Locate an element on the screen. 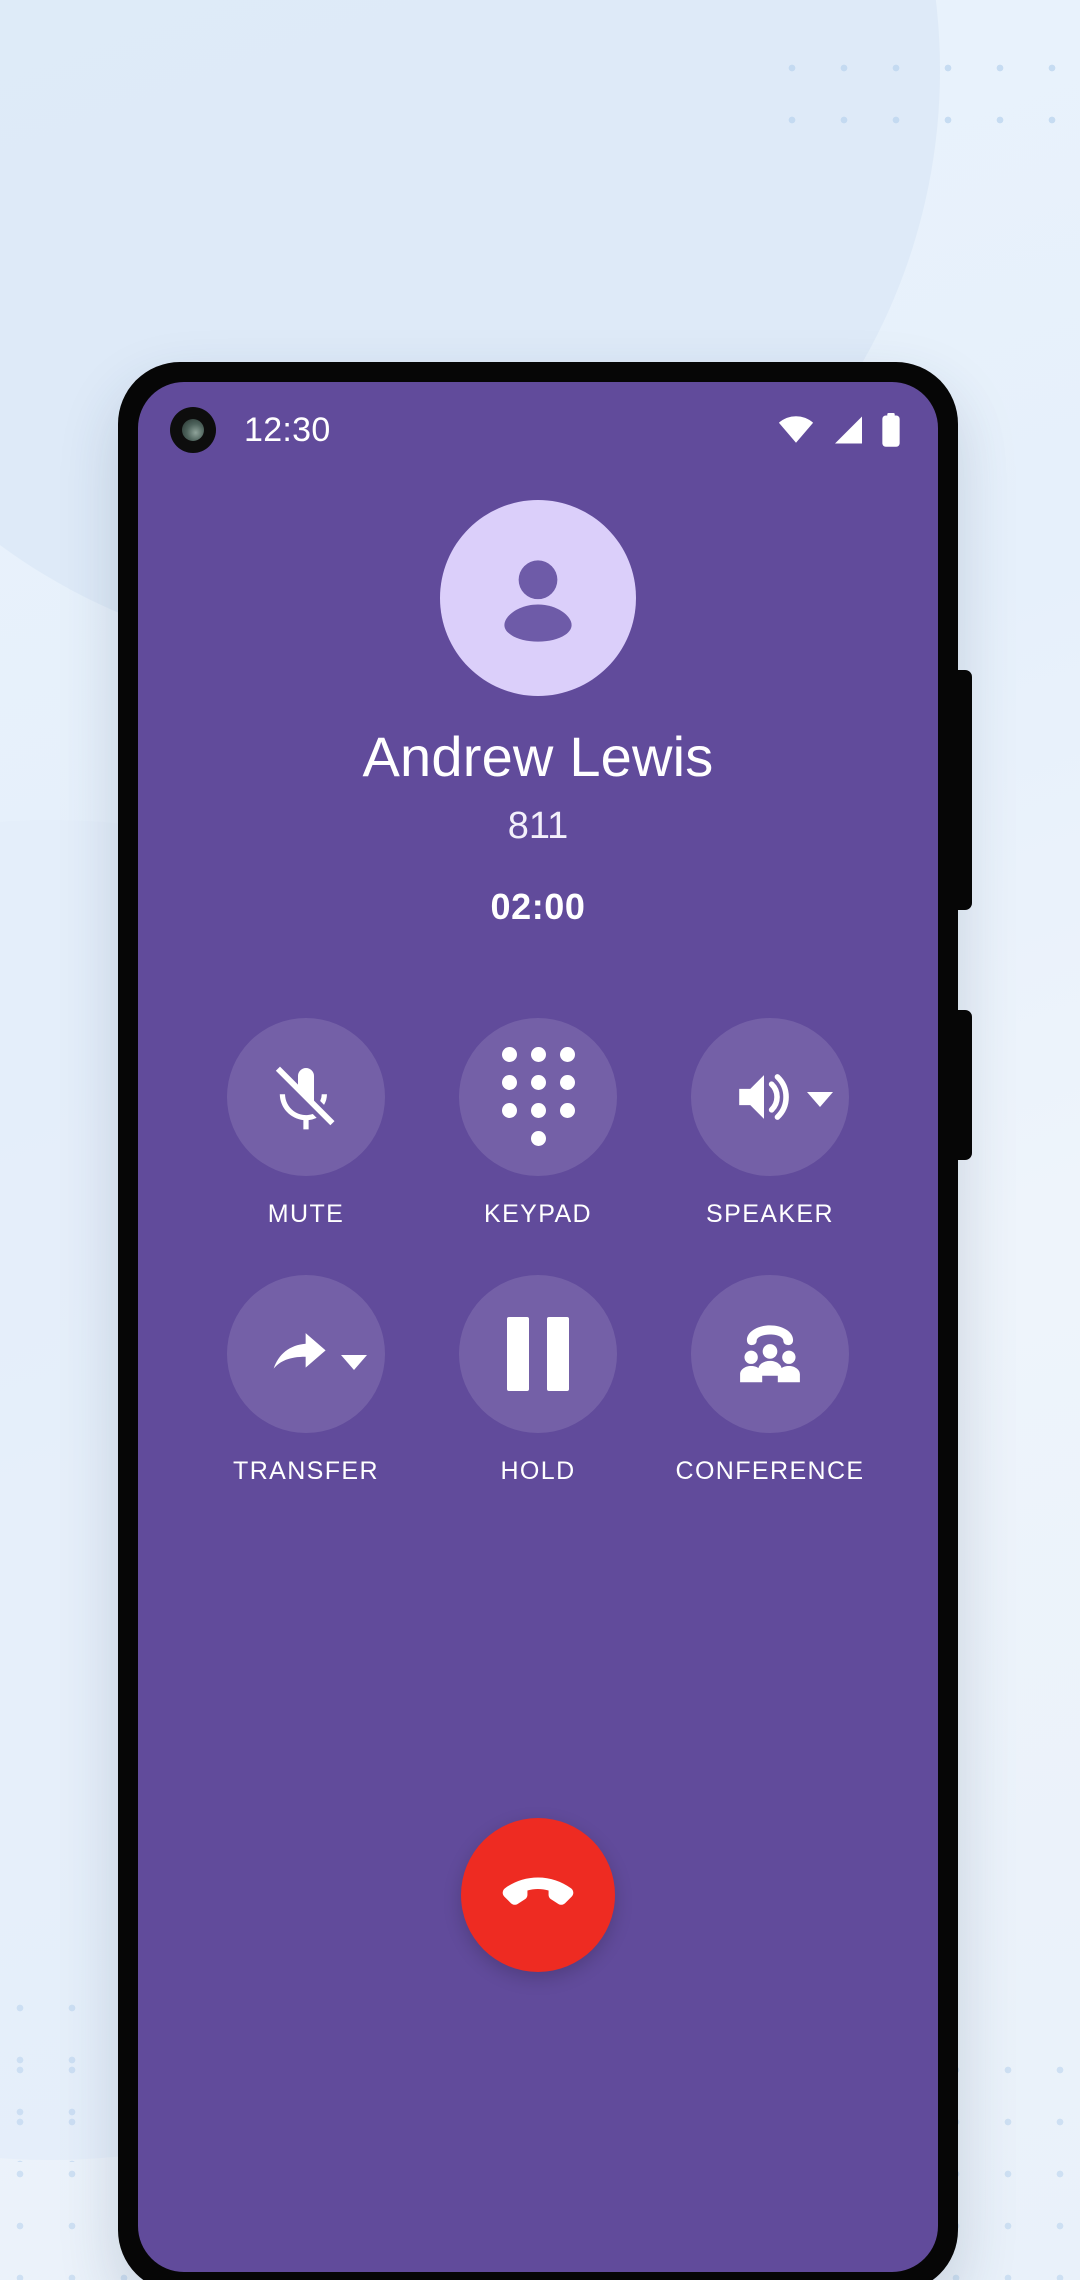  control-label-mute: MUTE is located at coordinates (306, 1213).